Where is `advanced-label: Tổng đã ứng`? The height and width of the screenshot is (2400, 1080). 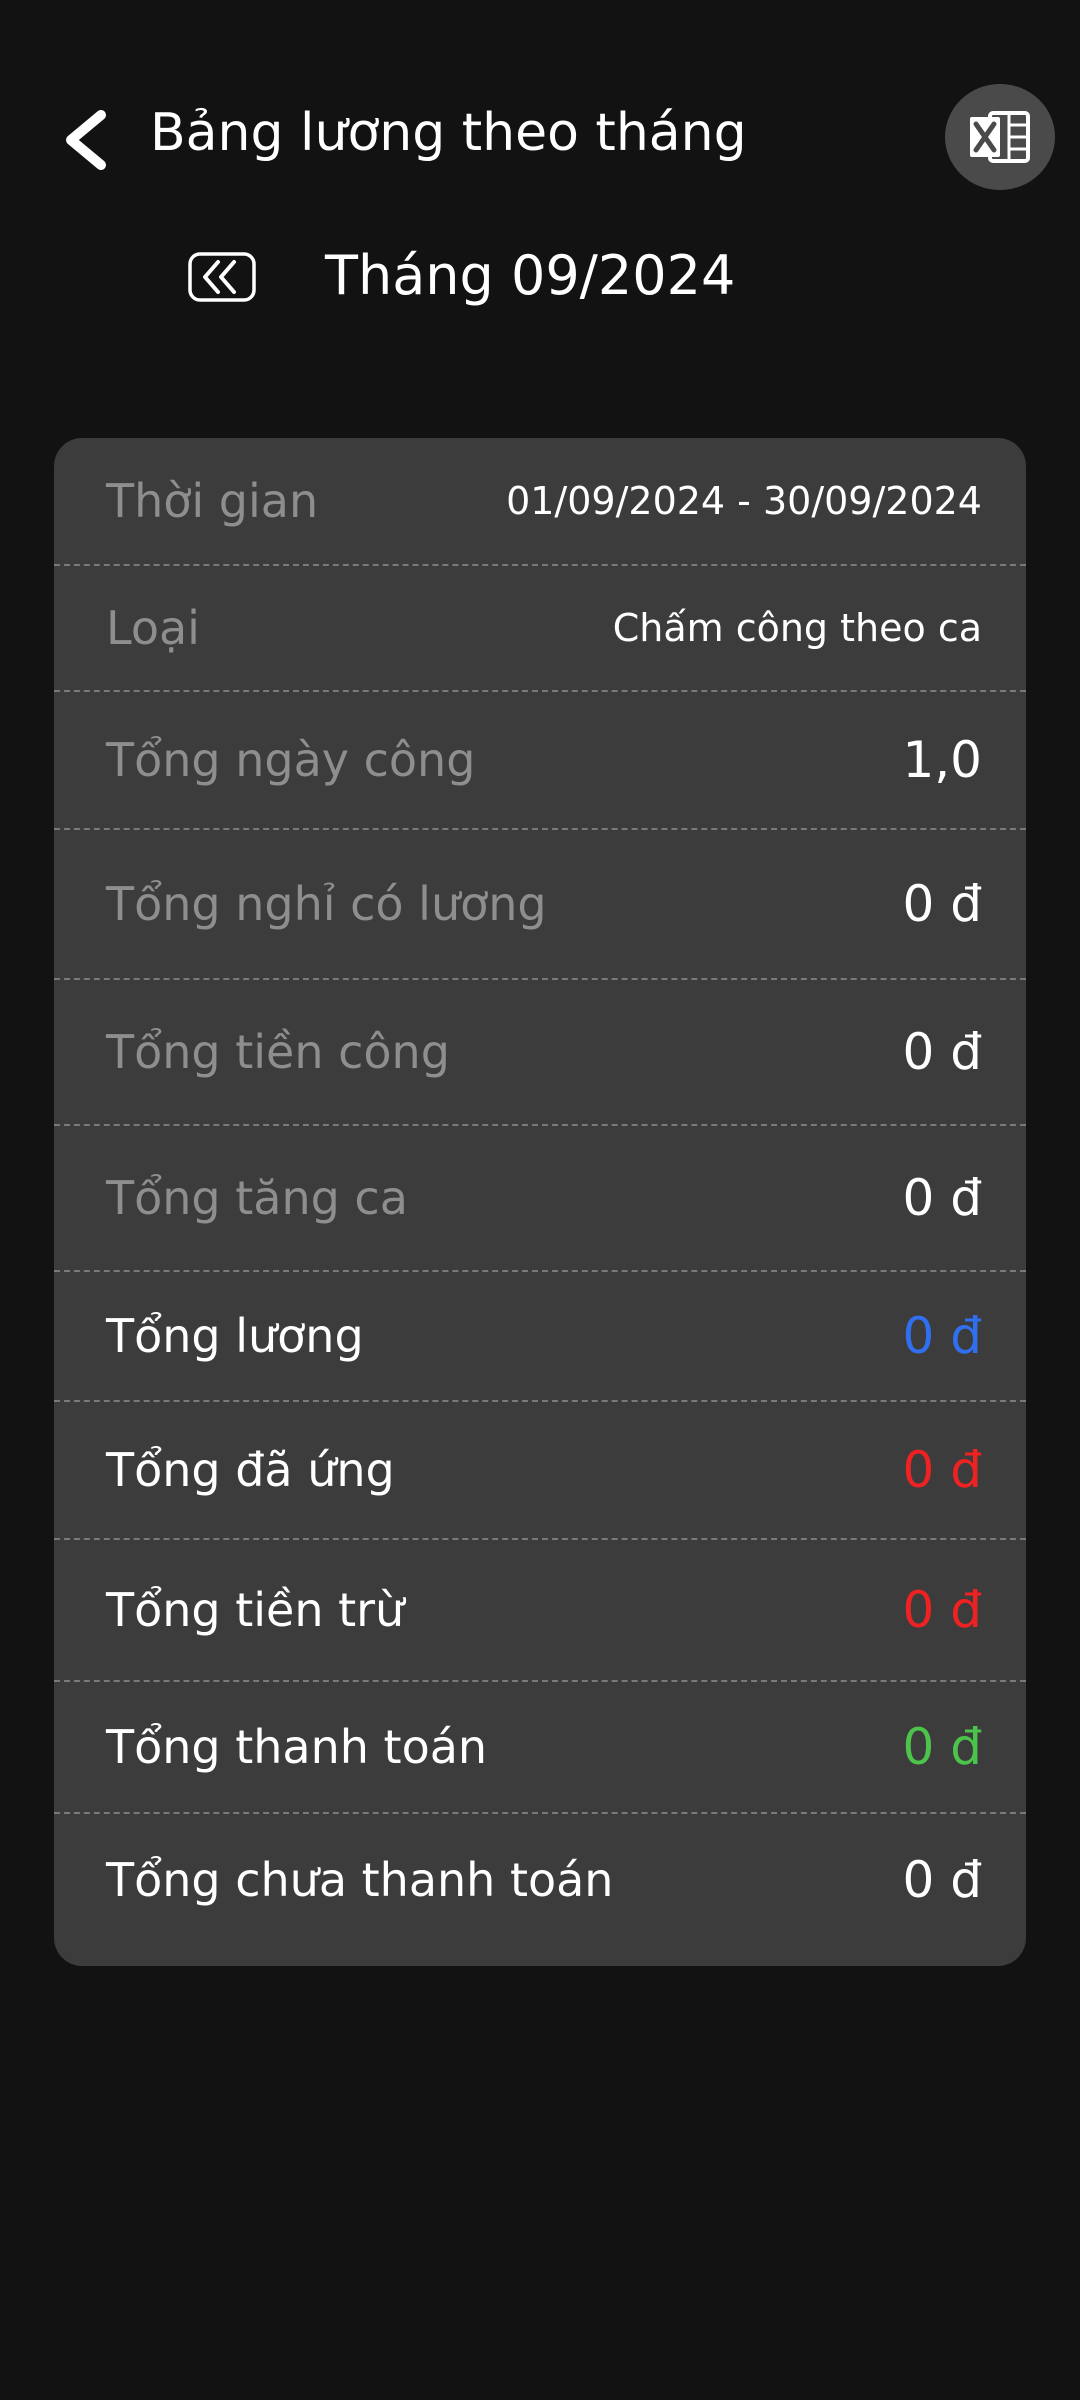 advanced-label: Tổng đã ứng is located at coordinates (250, 1470).